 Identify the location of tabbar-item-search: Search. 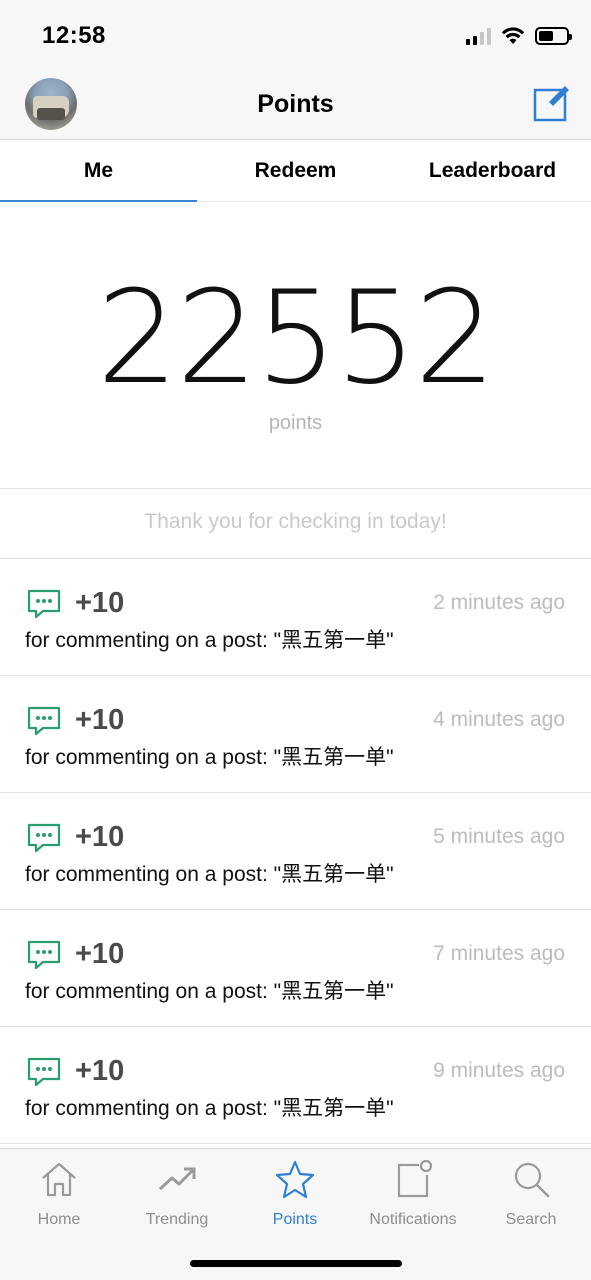
(531, 1194).